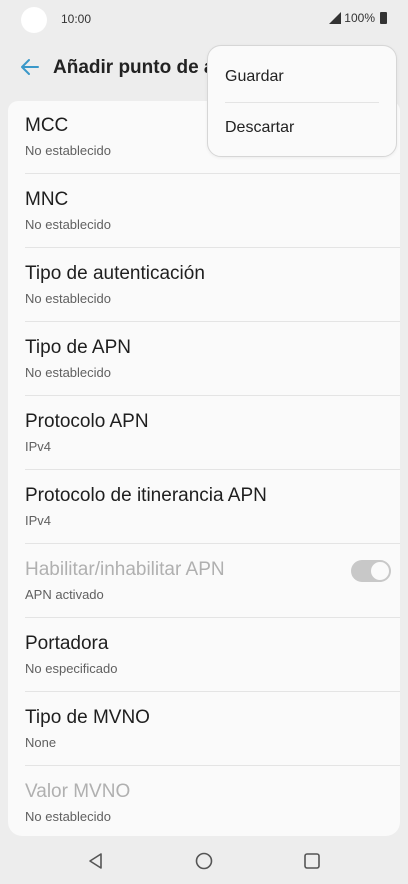  What do you see at coordinates (41, 742) in the screenshot?
I see `setting-summary: None` at bounding box center [41, 742].